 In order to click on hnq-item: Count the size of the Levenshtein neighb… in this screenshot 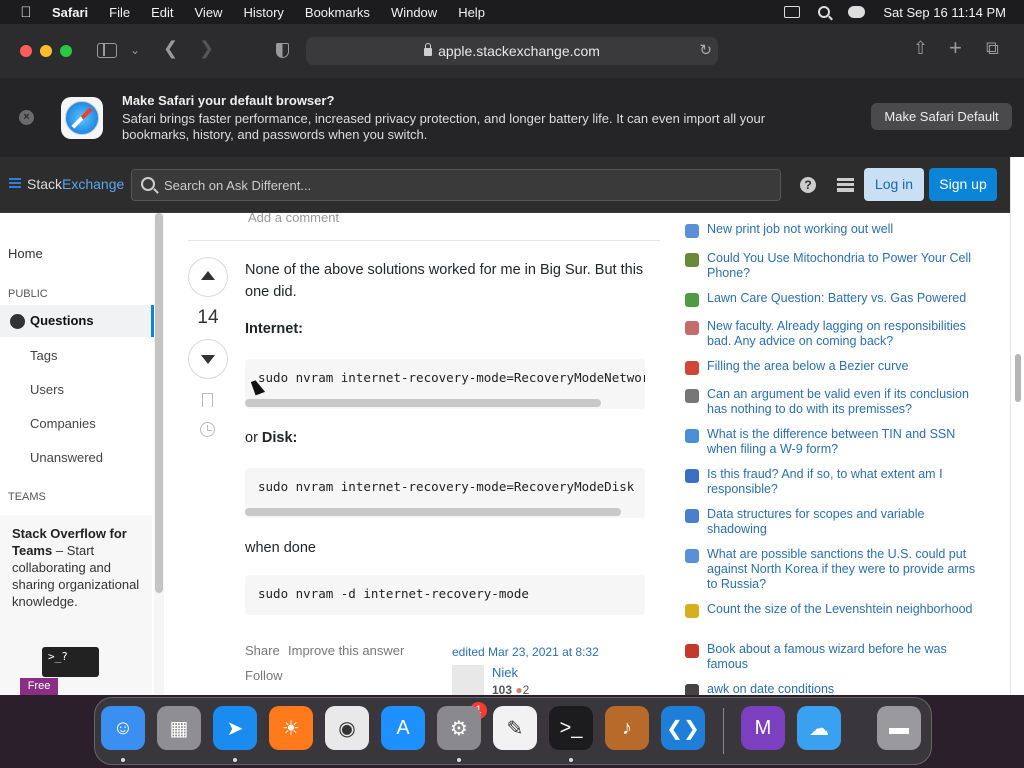, I will do `click(835, 610)`.